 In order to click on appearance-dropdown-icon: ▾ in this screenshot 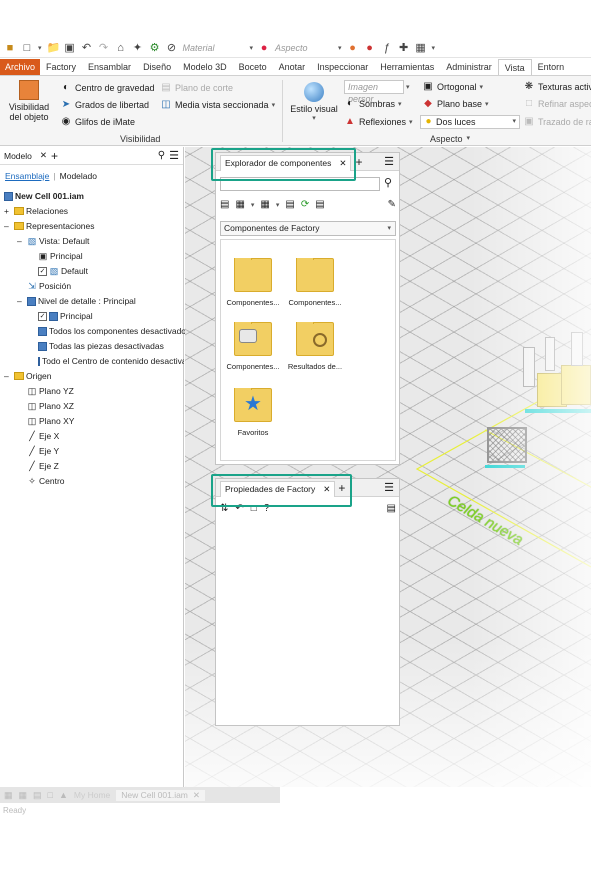, I will do `click(340, 48)`.